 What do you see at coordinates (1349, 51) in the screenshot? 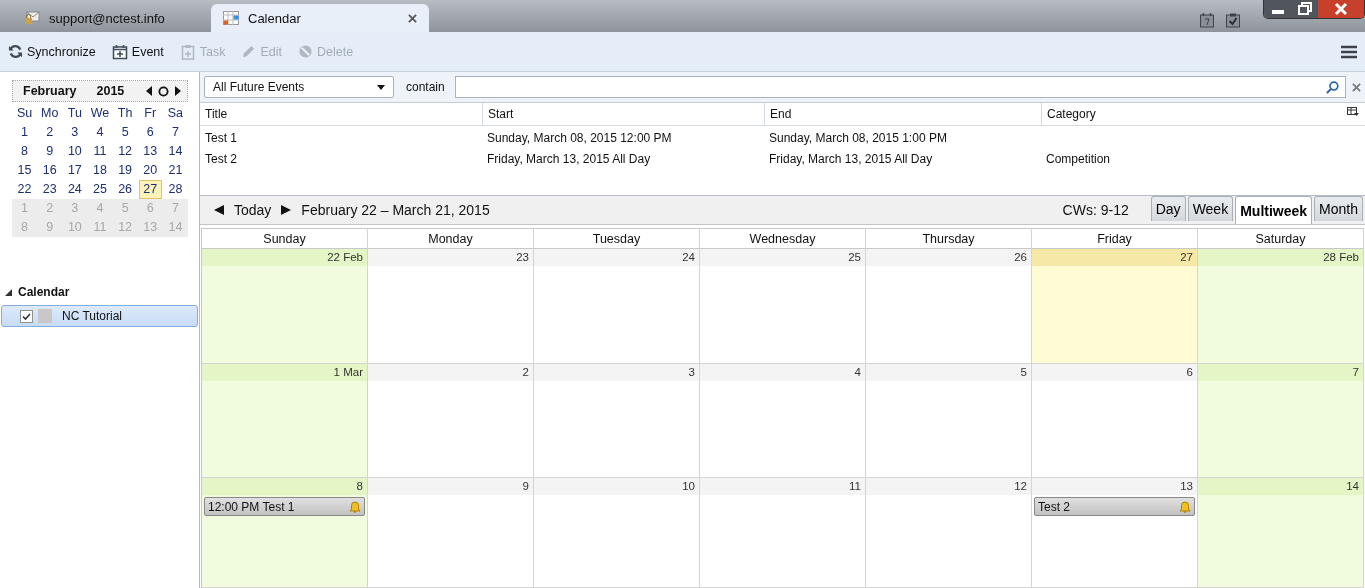
I see `menu-icon` at bounding box center [1349, 51].